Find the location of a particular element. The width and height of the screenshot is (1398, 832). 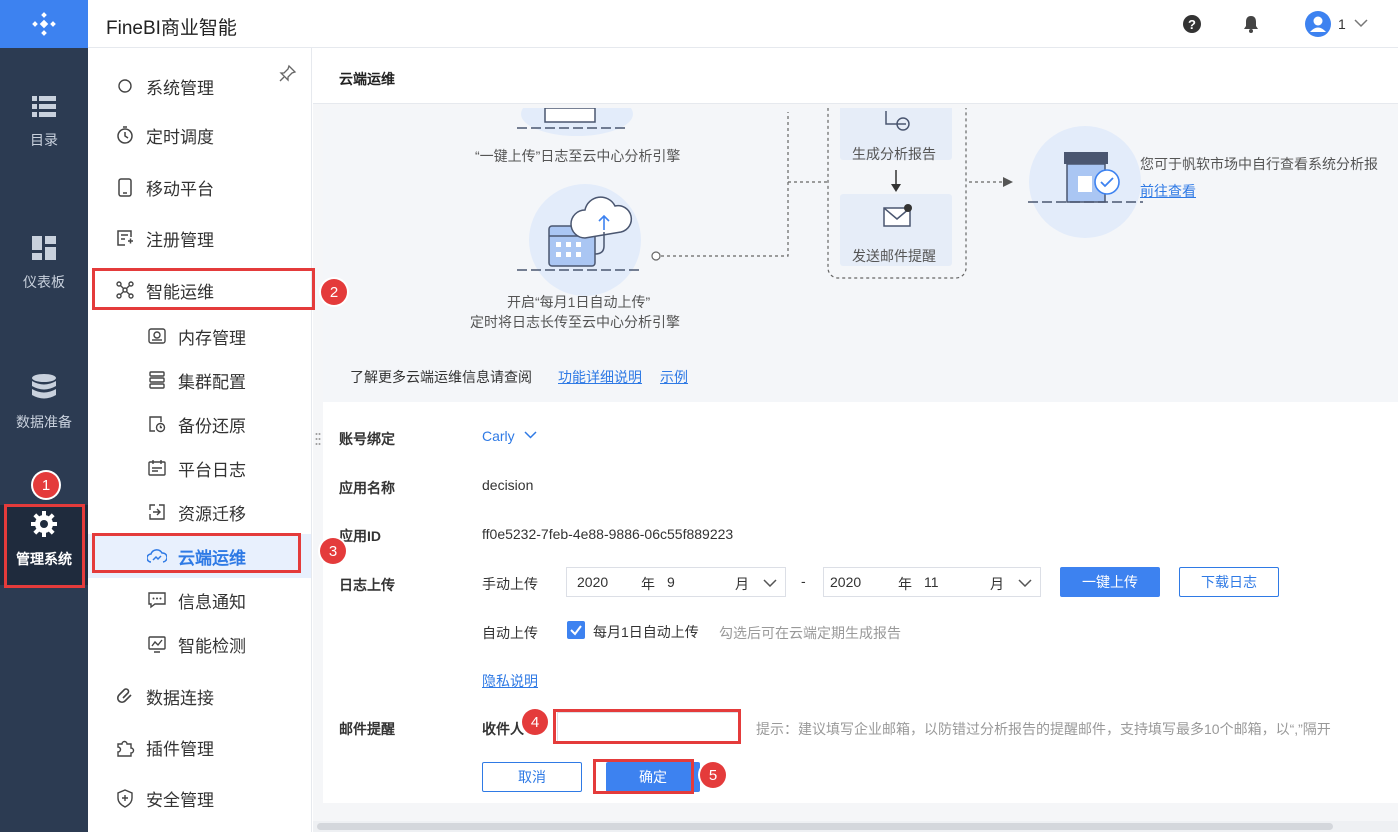

dashboard-icon is located at coordinates (44, 248).